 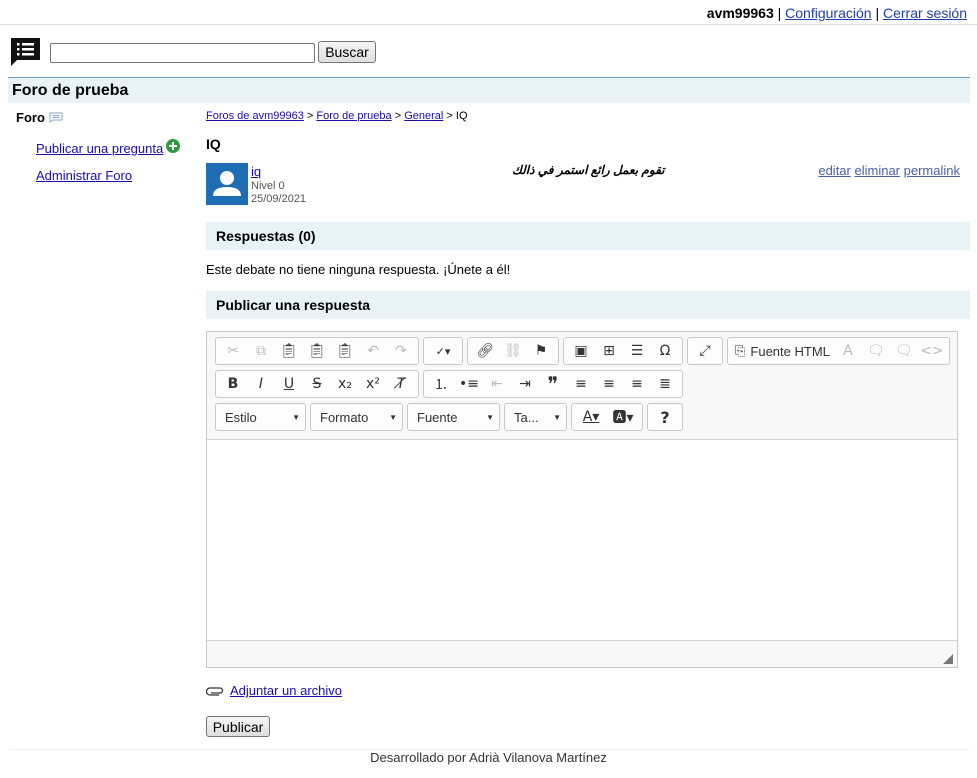 I want to click on post-author-level: Nivel 0, so click(x=268, y=186).